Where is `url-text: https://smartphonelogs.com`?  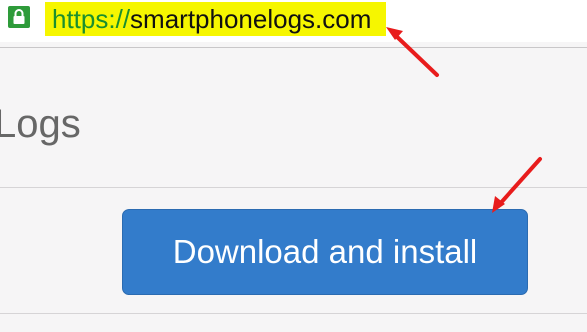
url-text: https://smartphonelogs.com is located at coordinates (211, 19).